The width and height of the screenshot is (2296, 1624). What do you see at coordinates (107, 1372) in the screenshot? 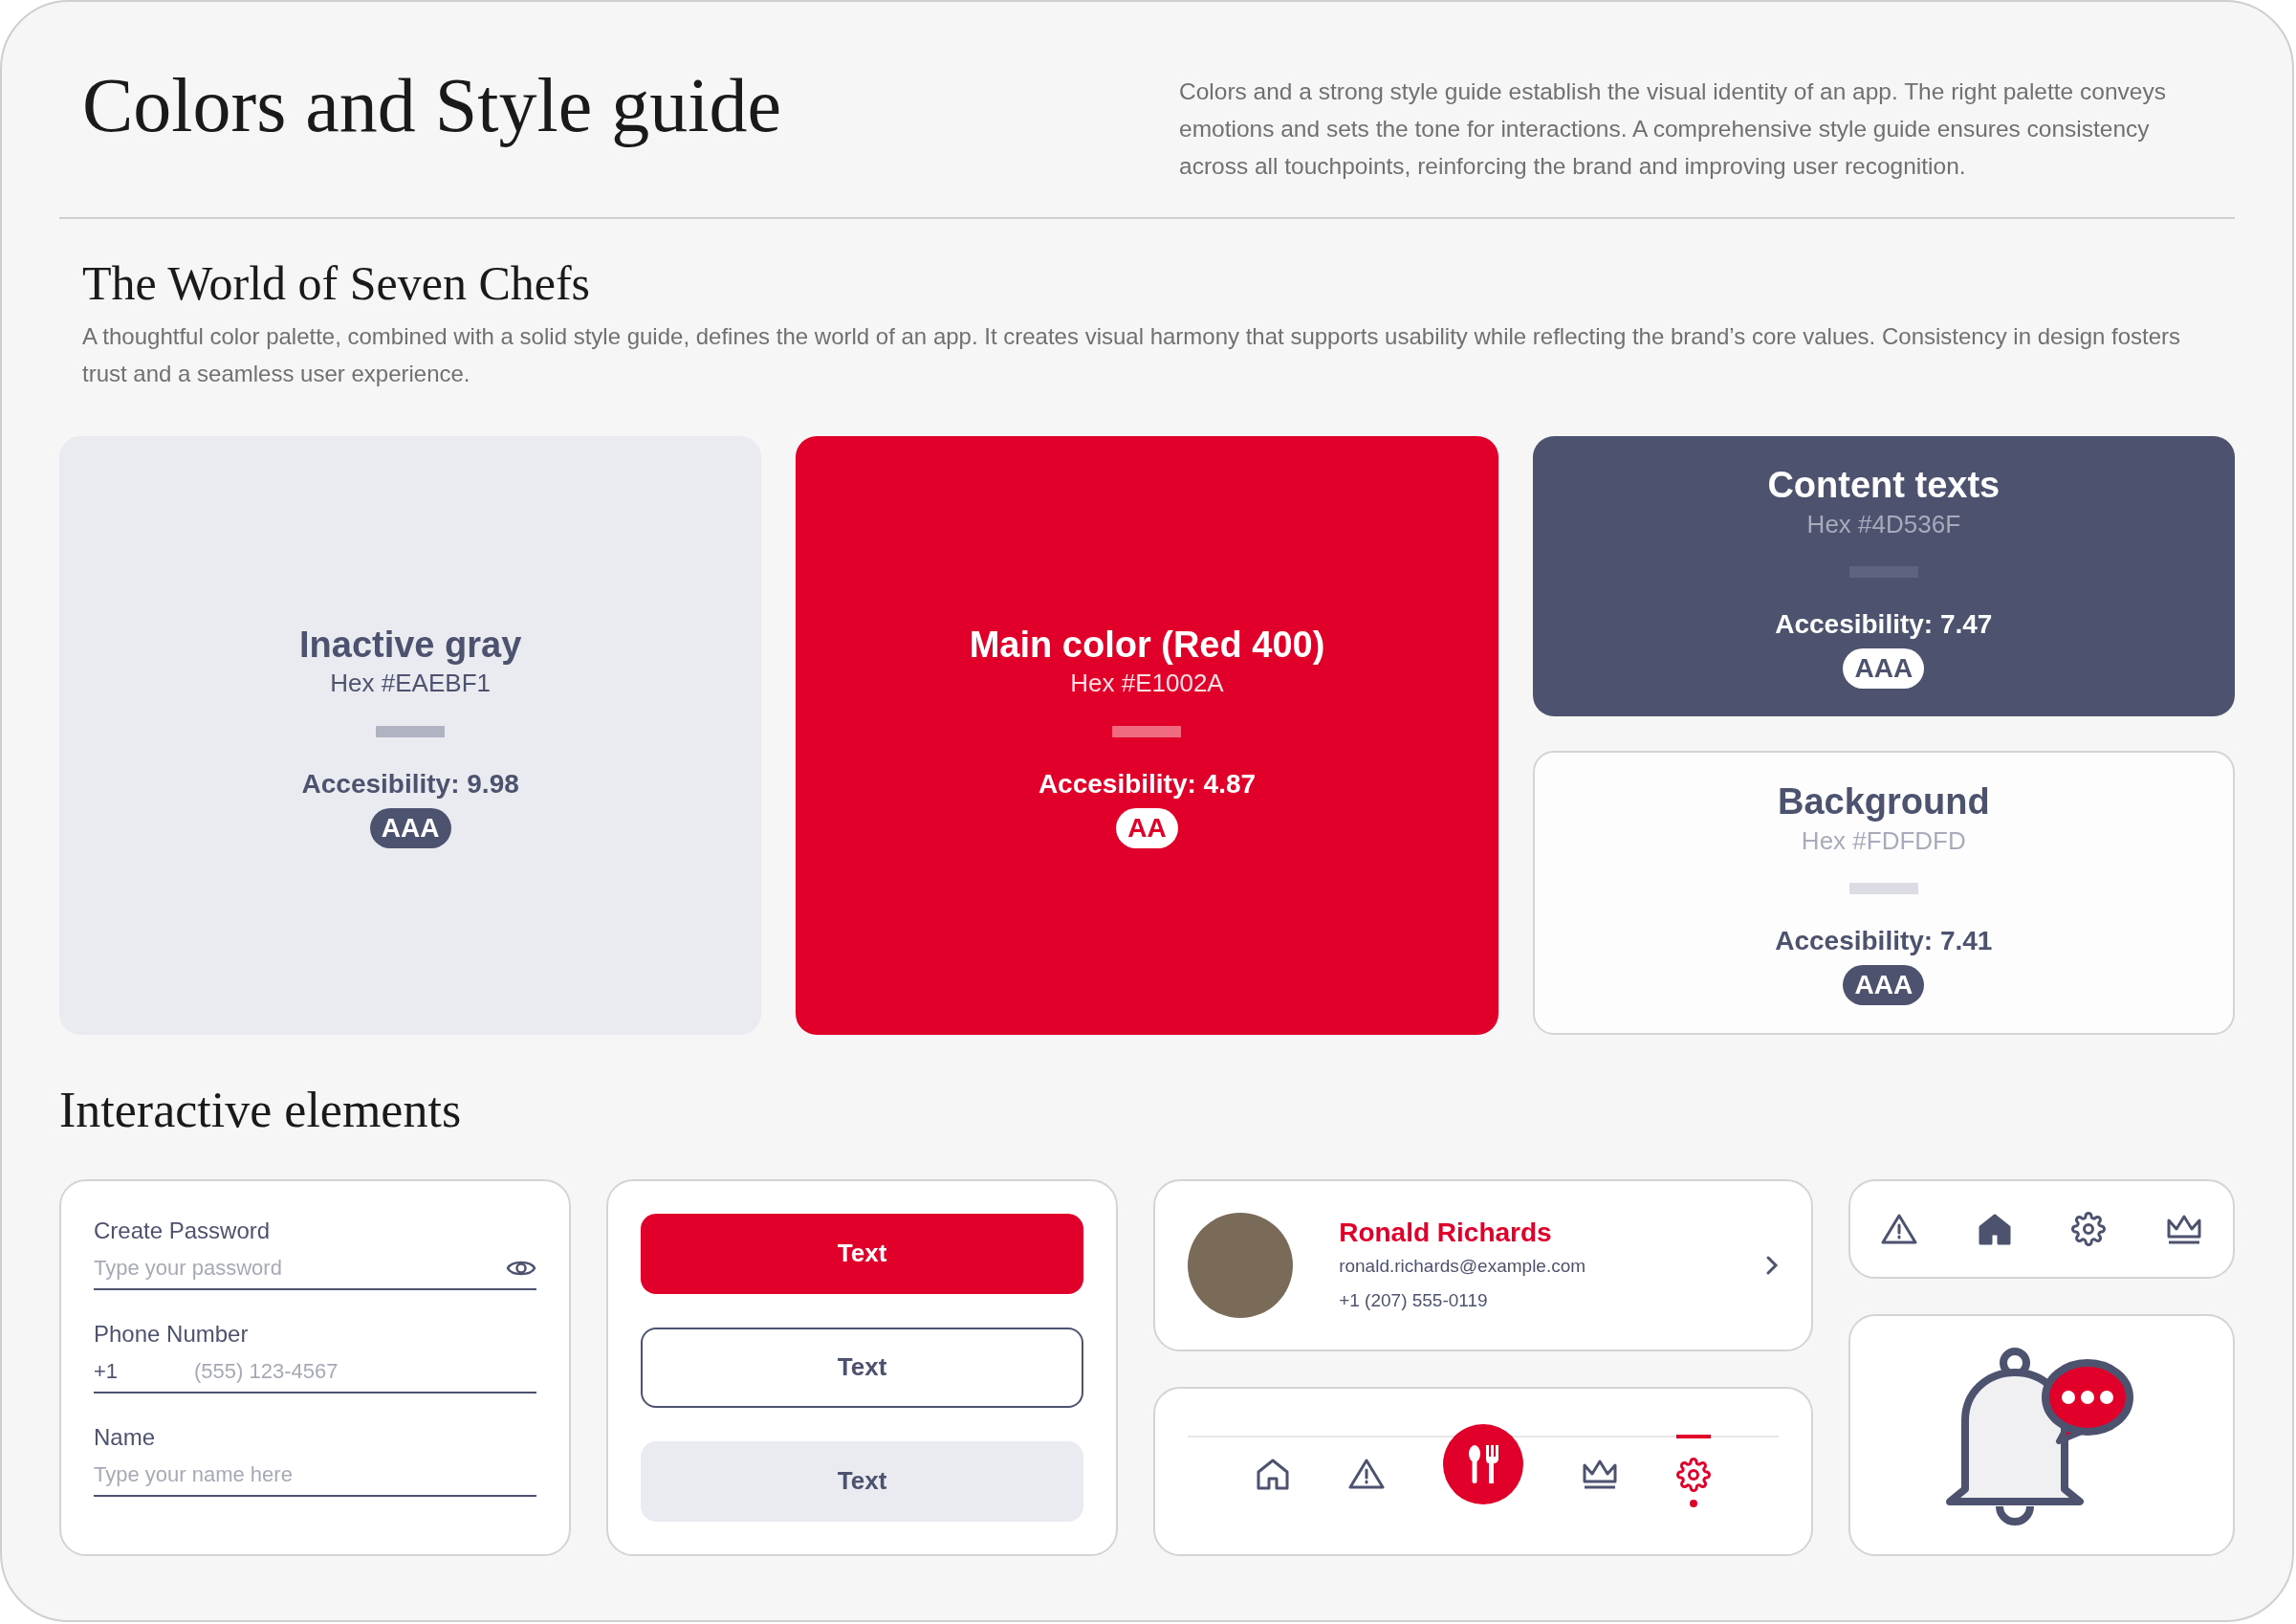
I see `country-code: +1` at bounding box center [107, 1372].